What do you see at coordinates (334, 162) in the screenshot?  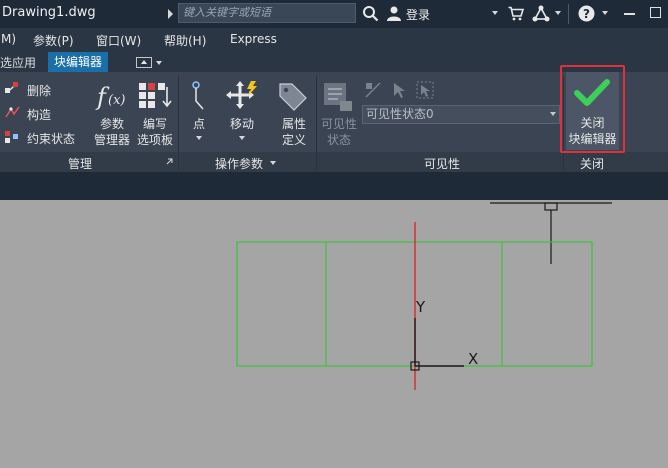 I see `ribbon-panel-titles` at bounding box center [334, 162].